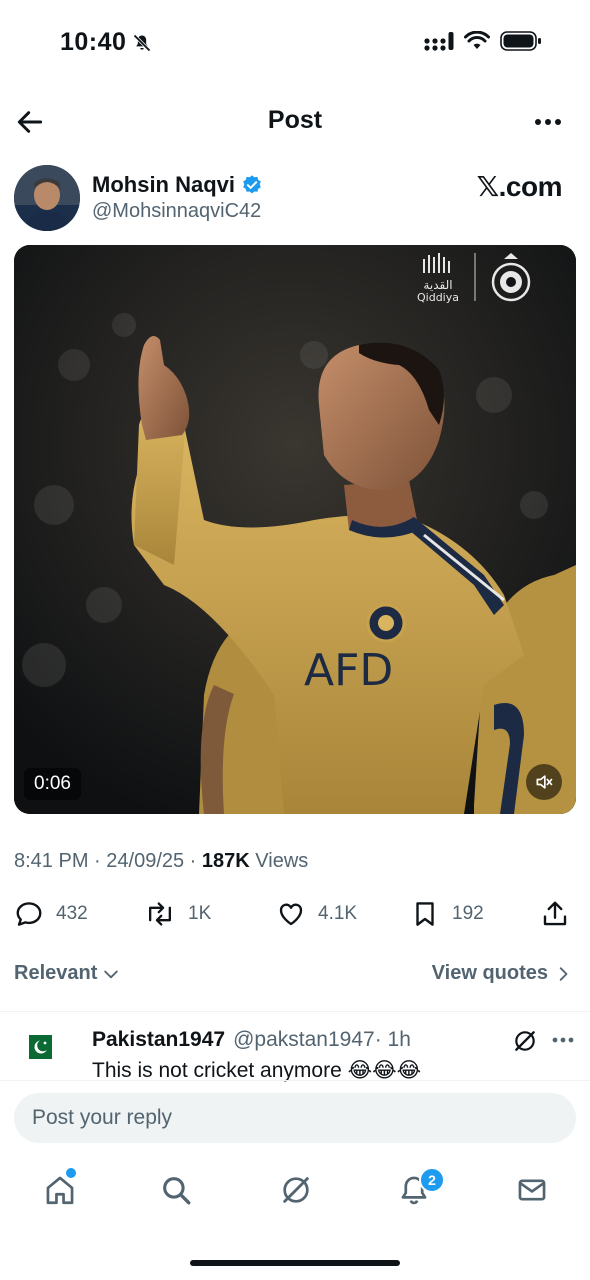 This screenshot has height=1280, width=590. I want to click on wifi-icon, so click(477, 40).